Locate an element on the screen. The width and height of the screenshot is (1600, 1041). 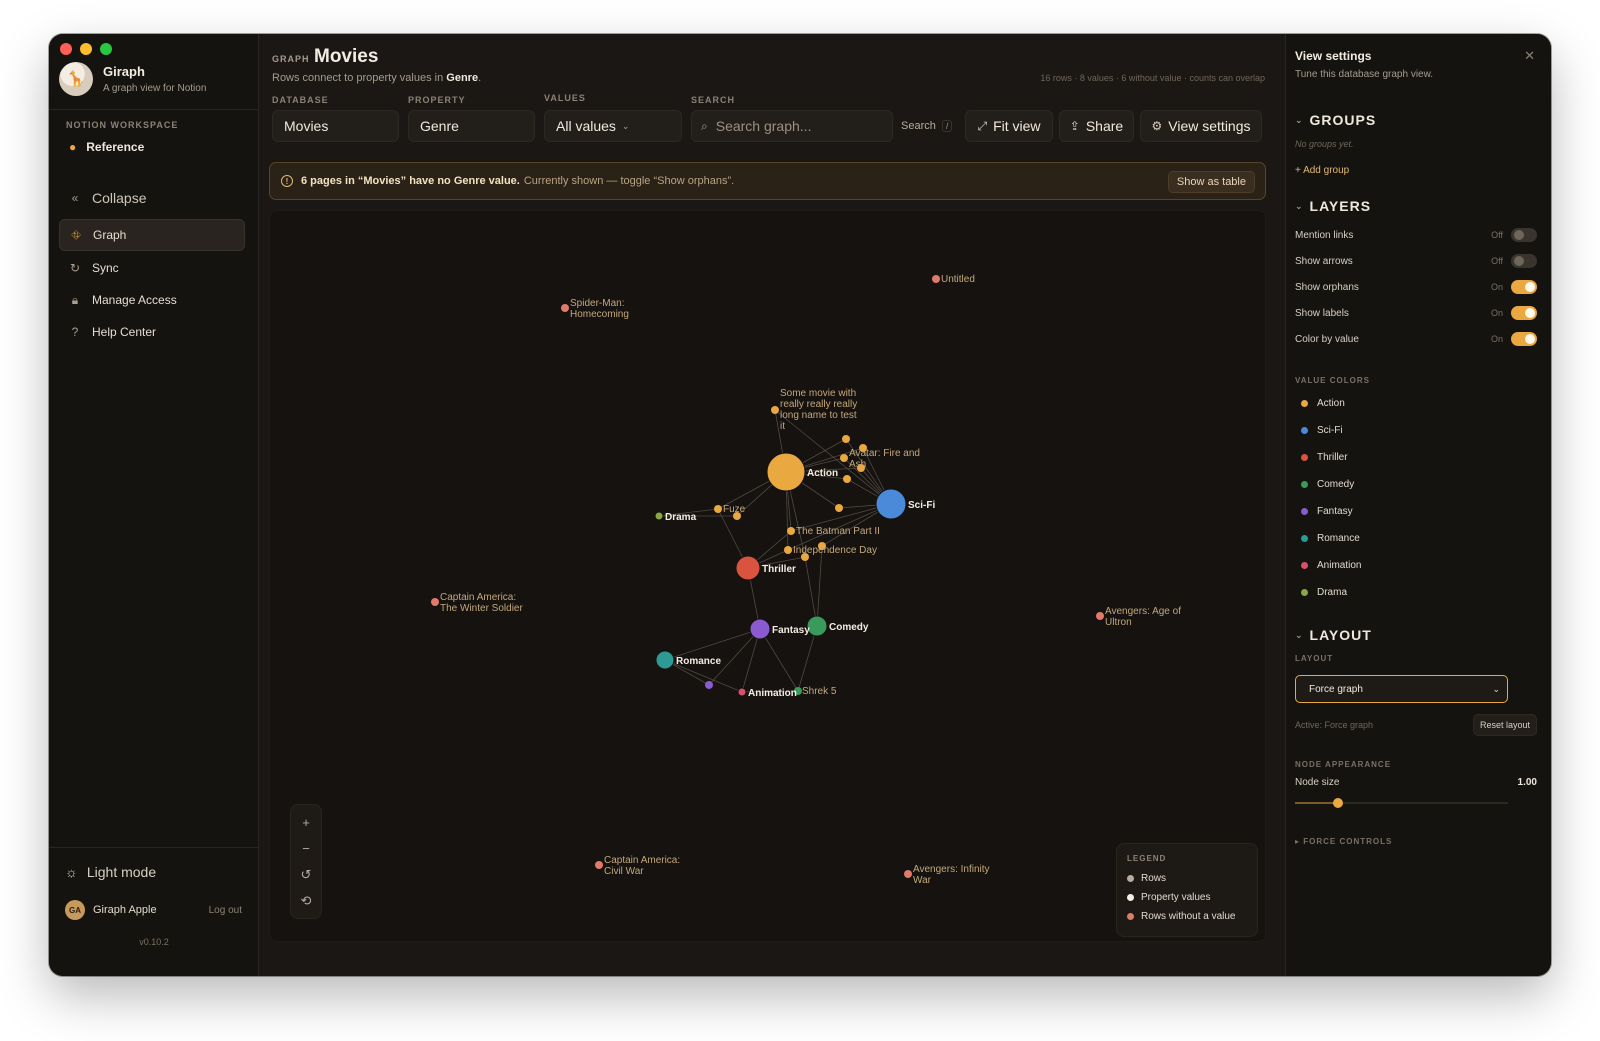
fit-view-button: ⤢ Fit view is located at coordinates (1009, 126).